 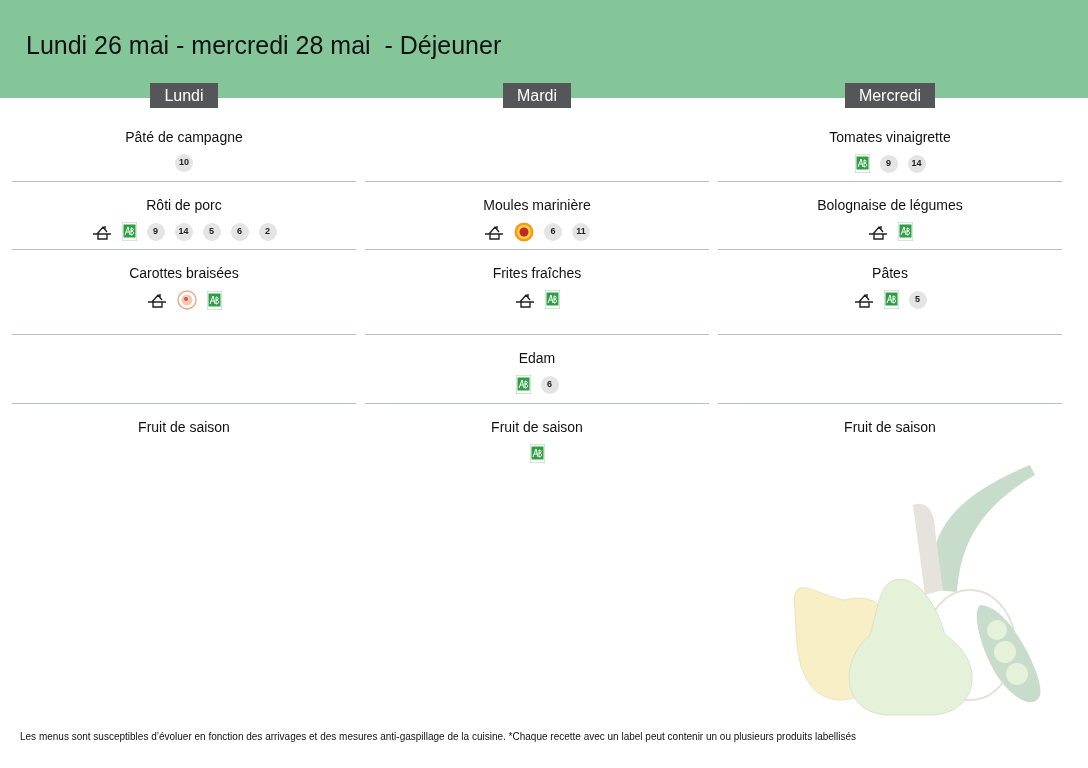 What do you see at coordinates (890, 95) in the screenshot?
I see `day-heading: Mercredi` at bounding box center [890, 95].